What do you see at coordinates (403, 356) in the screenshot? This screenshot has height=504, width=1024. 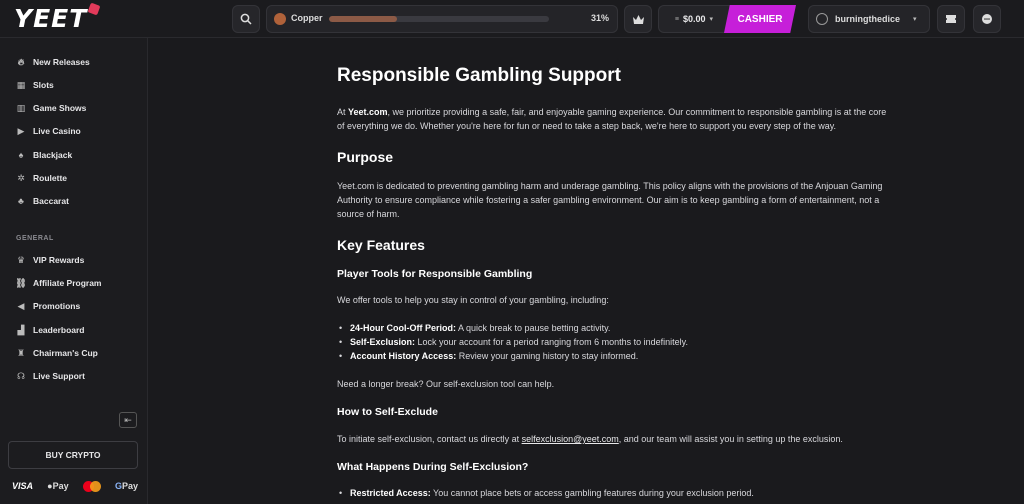 I see `list-item-term: Account History Access:` at bounding box center [403, 356].